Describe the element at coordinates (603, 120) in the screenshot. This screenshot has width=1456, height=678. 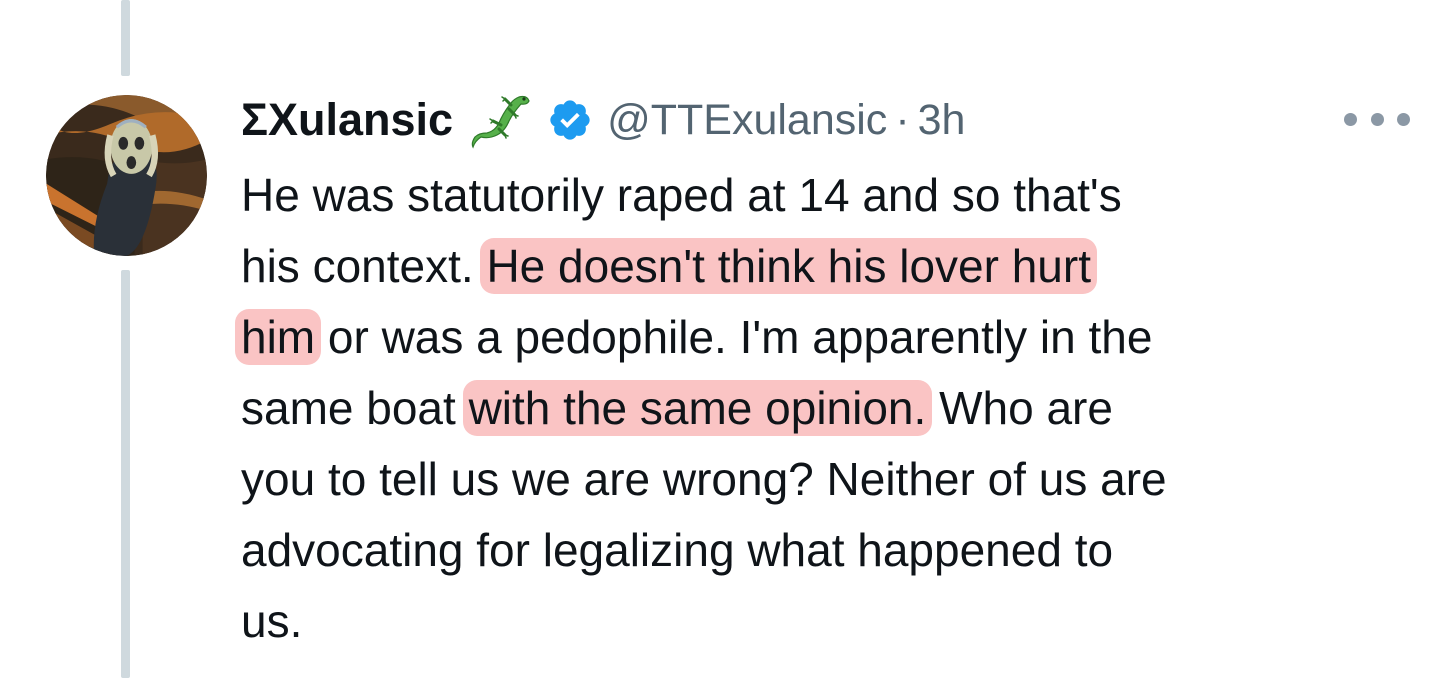
I see `tweet-header: ΣΧulansic @TTExulansic · 3h` at that location.